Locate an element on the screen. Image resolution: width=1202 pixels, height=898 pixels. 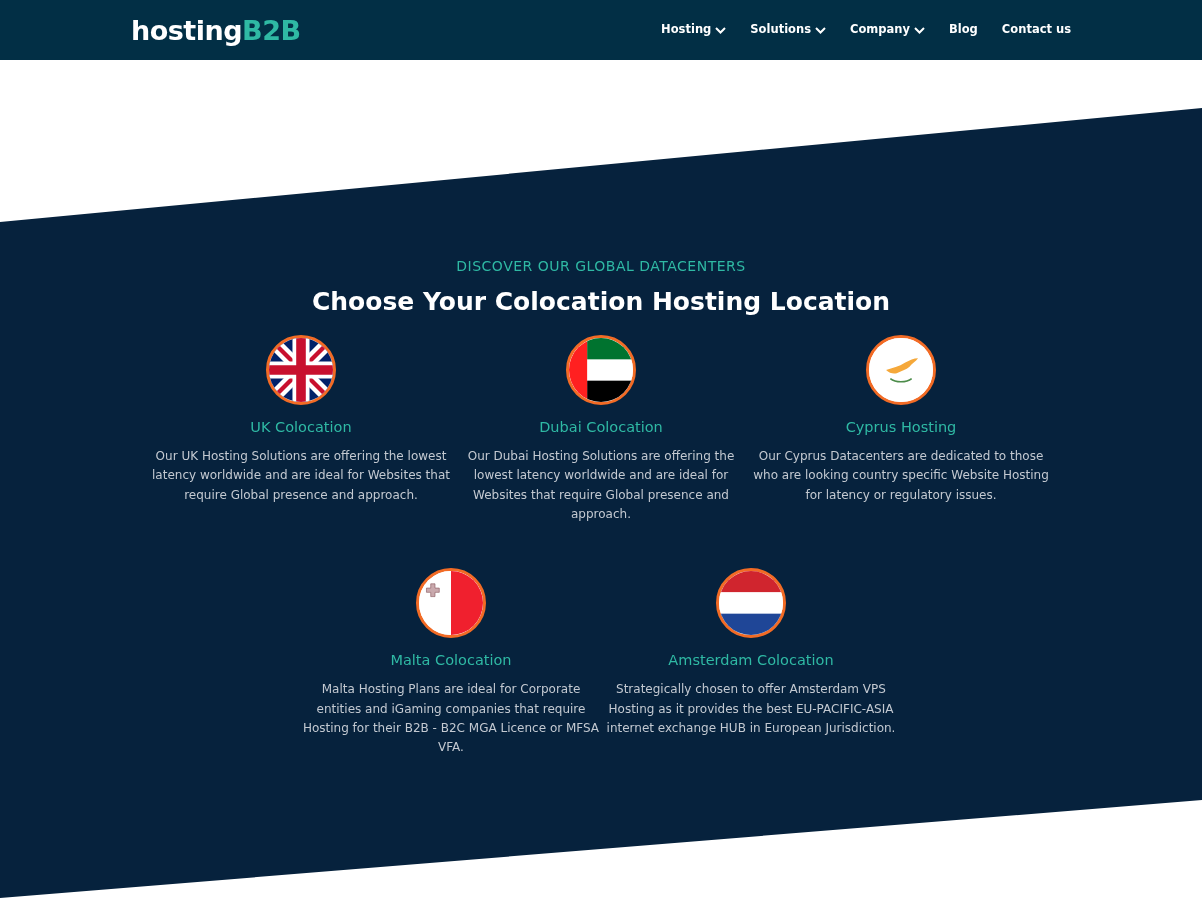
nav-link: Solutions is located at coordinates (788, 30).